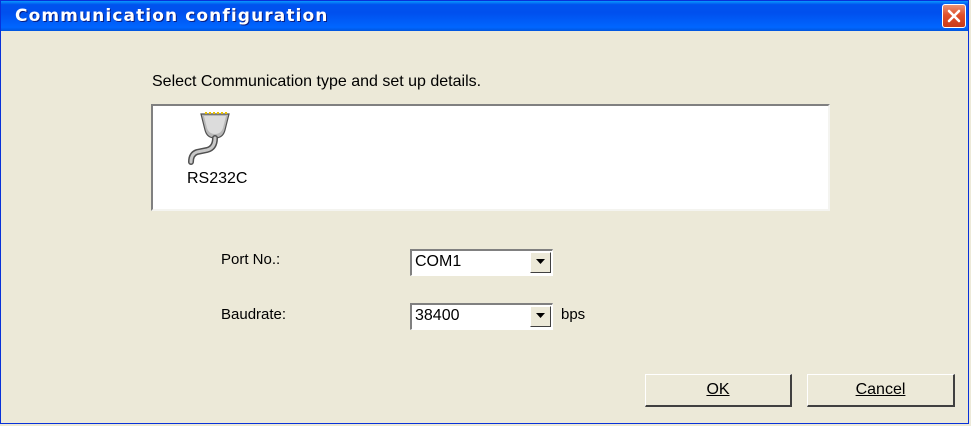  Describe the element at coordinates (437, 315) in the screenshot. I see `baudrate-value: 38400` at that location.